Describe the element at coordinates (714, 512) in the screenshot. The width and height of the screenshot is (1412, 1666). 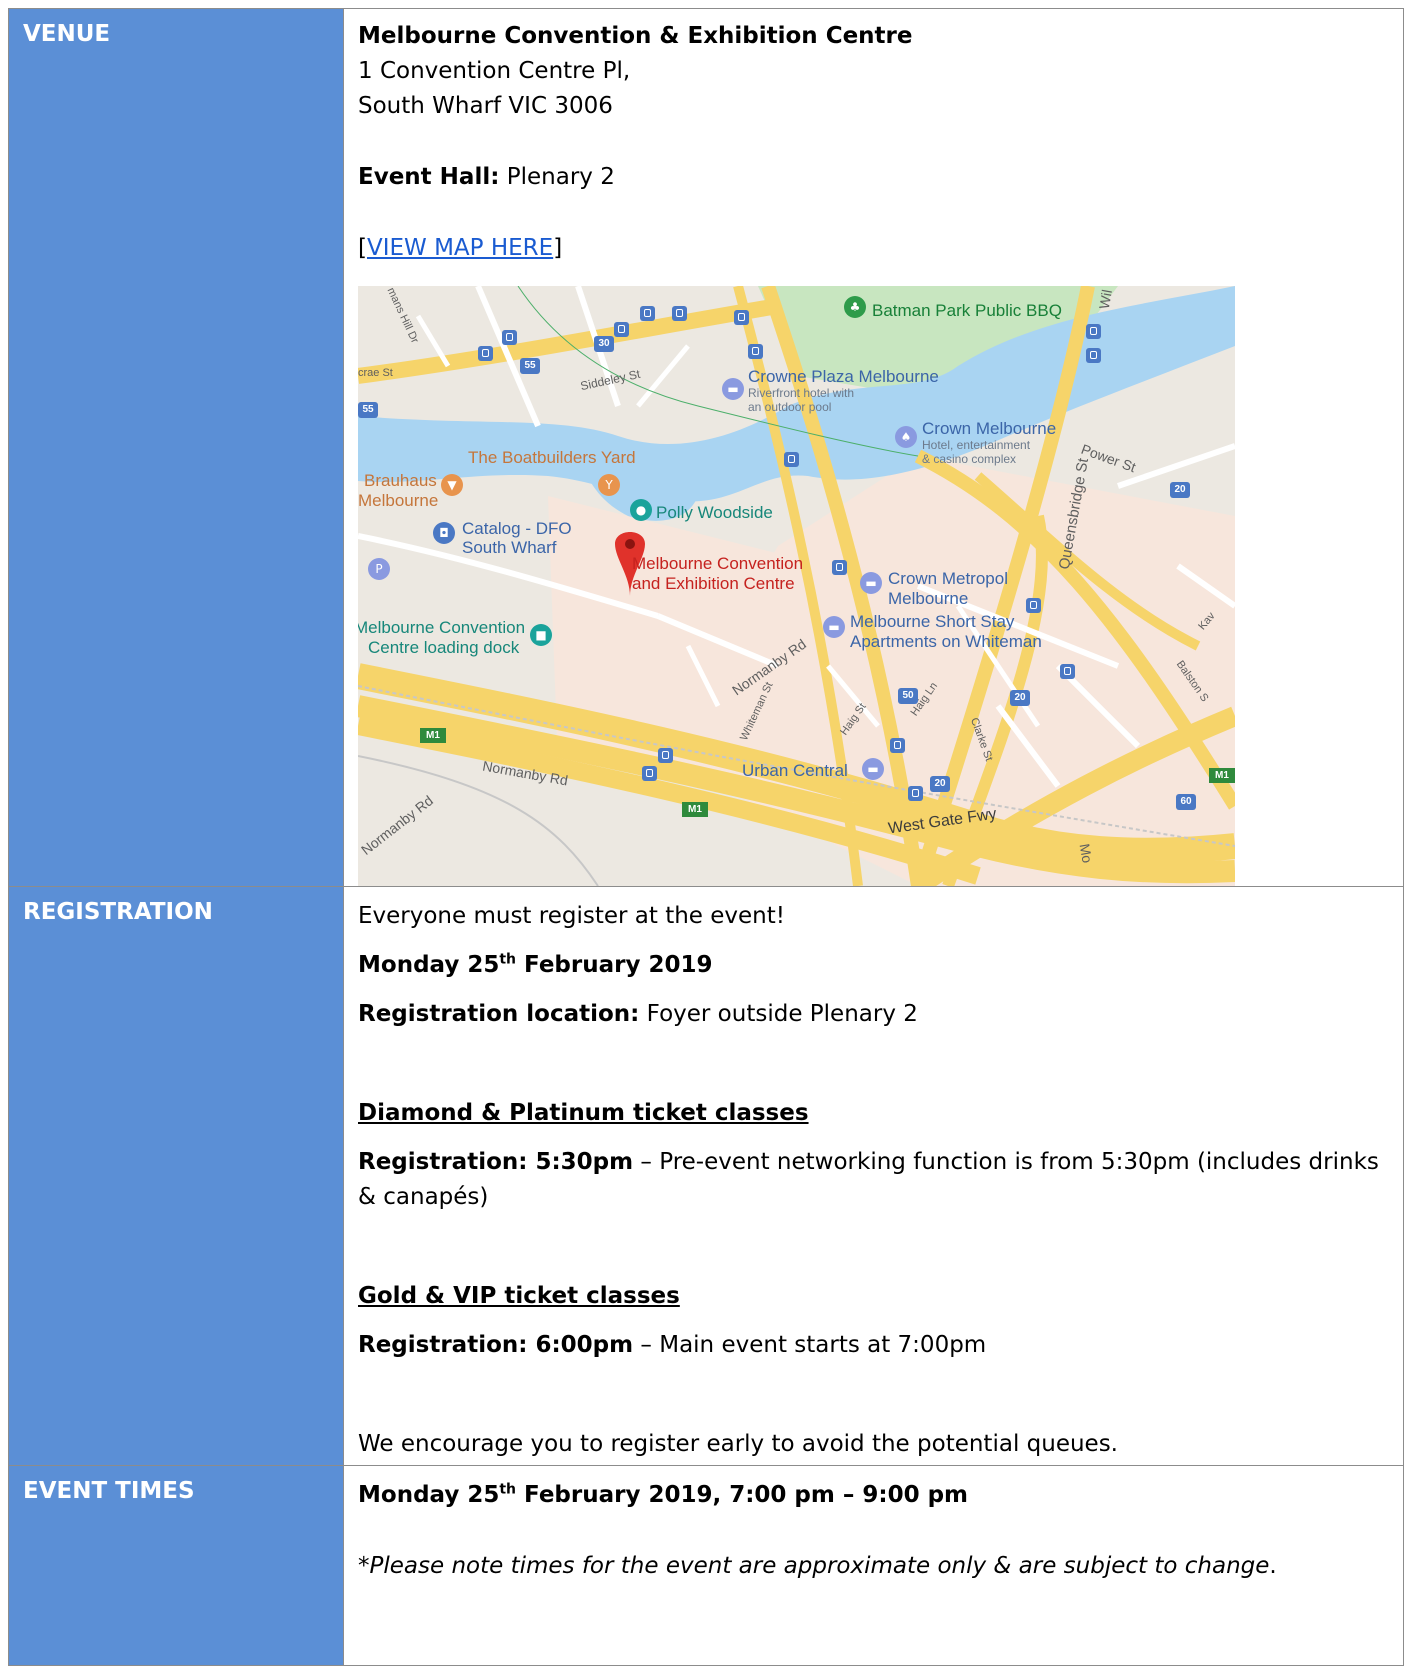
I see `map-label-polly-woodside: Polly Woodside` at that location.